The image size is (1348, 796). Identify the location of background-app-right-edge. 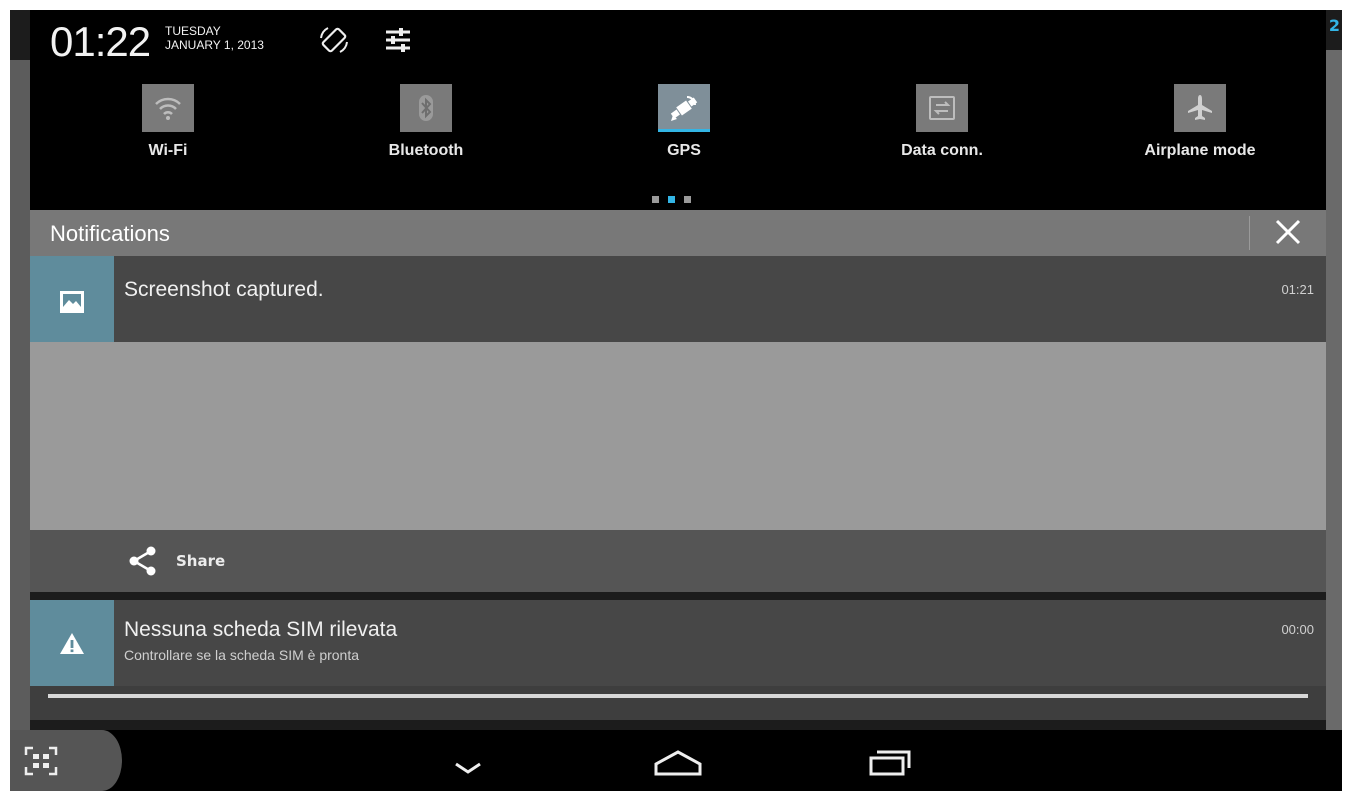
(1334, 395).